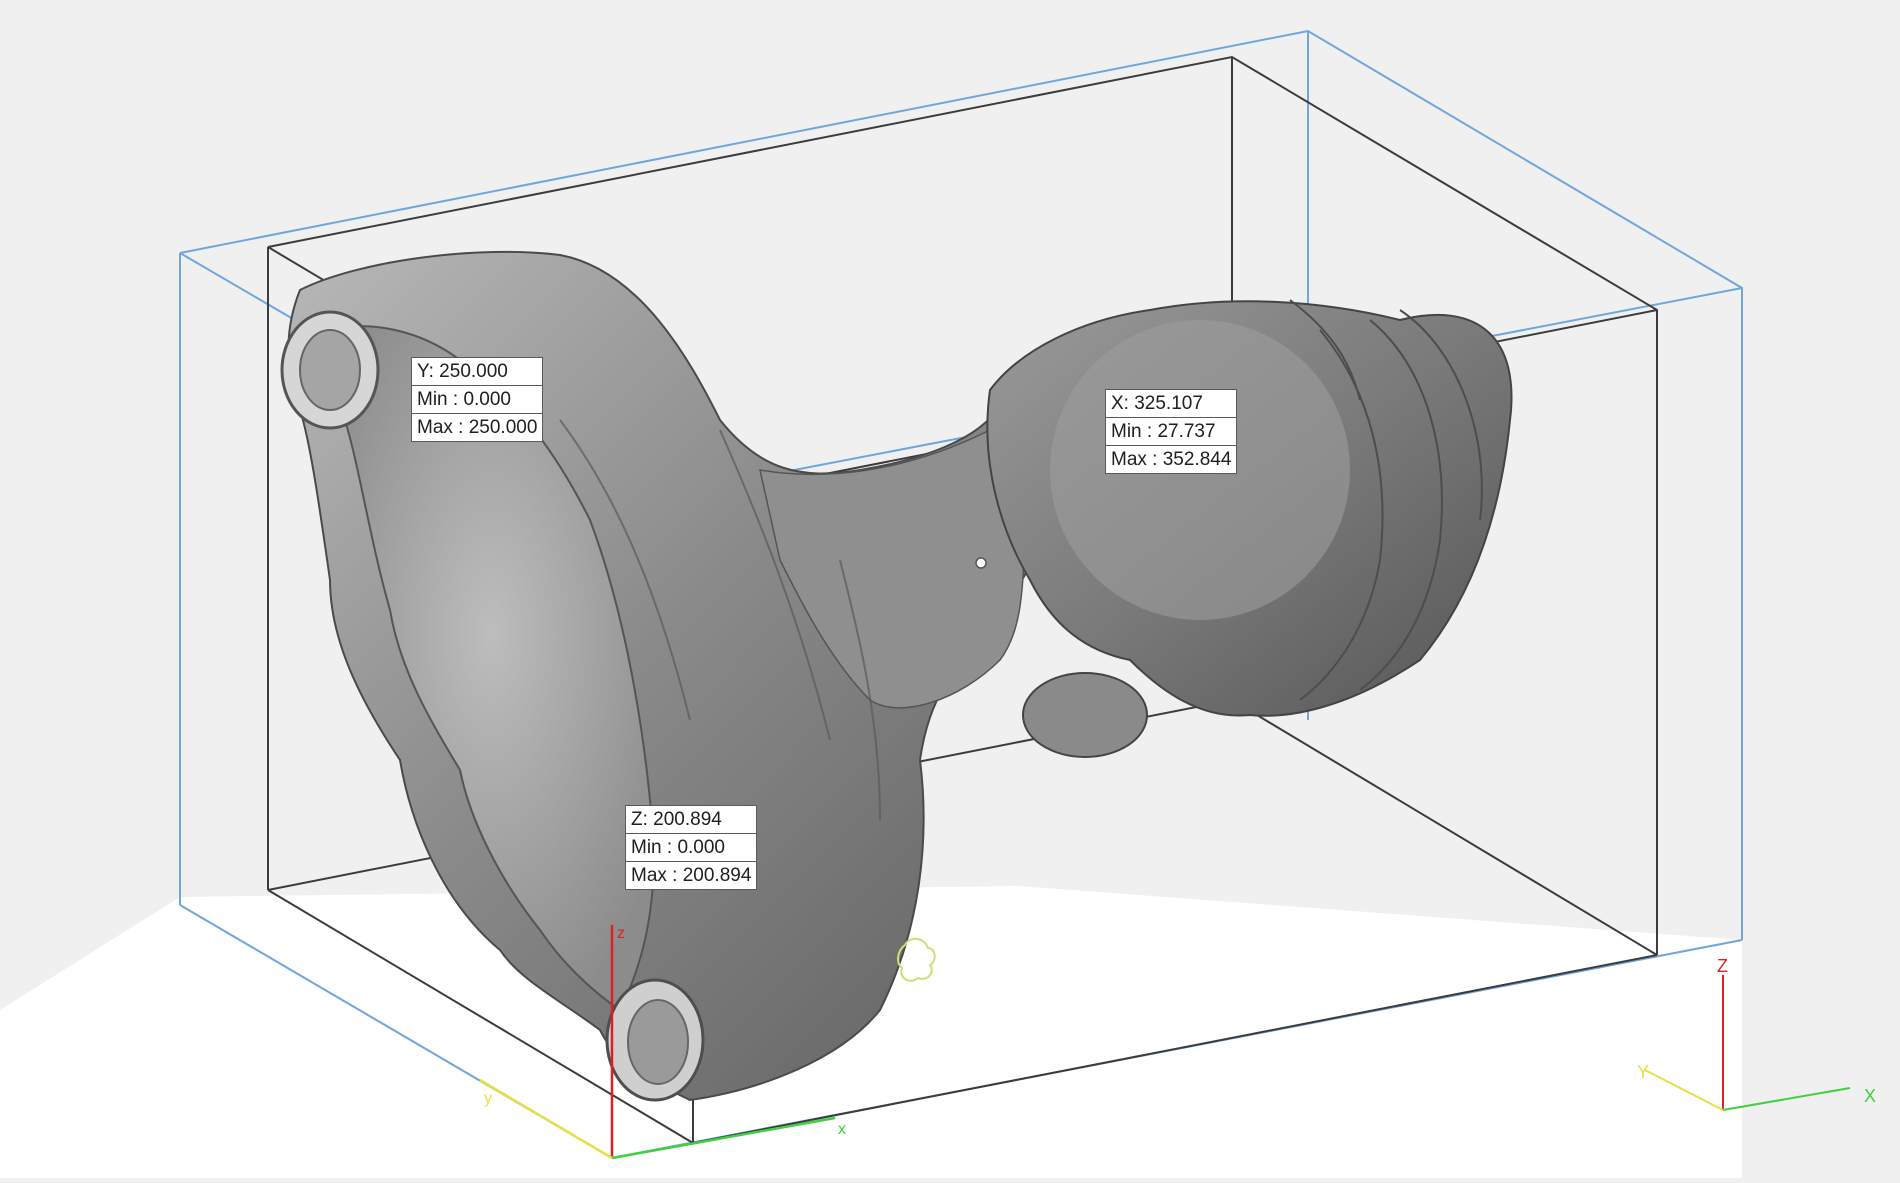 This screenshot has width=1900, height=1183. What do you see at coordinates (477, 427) in the screenshot?
I see `y-dimension-max: Max : 250.000` at bounding box center [477, 427].